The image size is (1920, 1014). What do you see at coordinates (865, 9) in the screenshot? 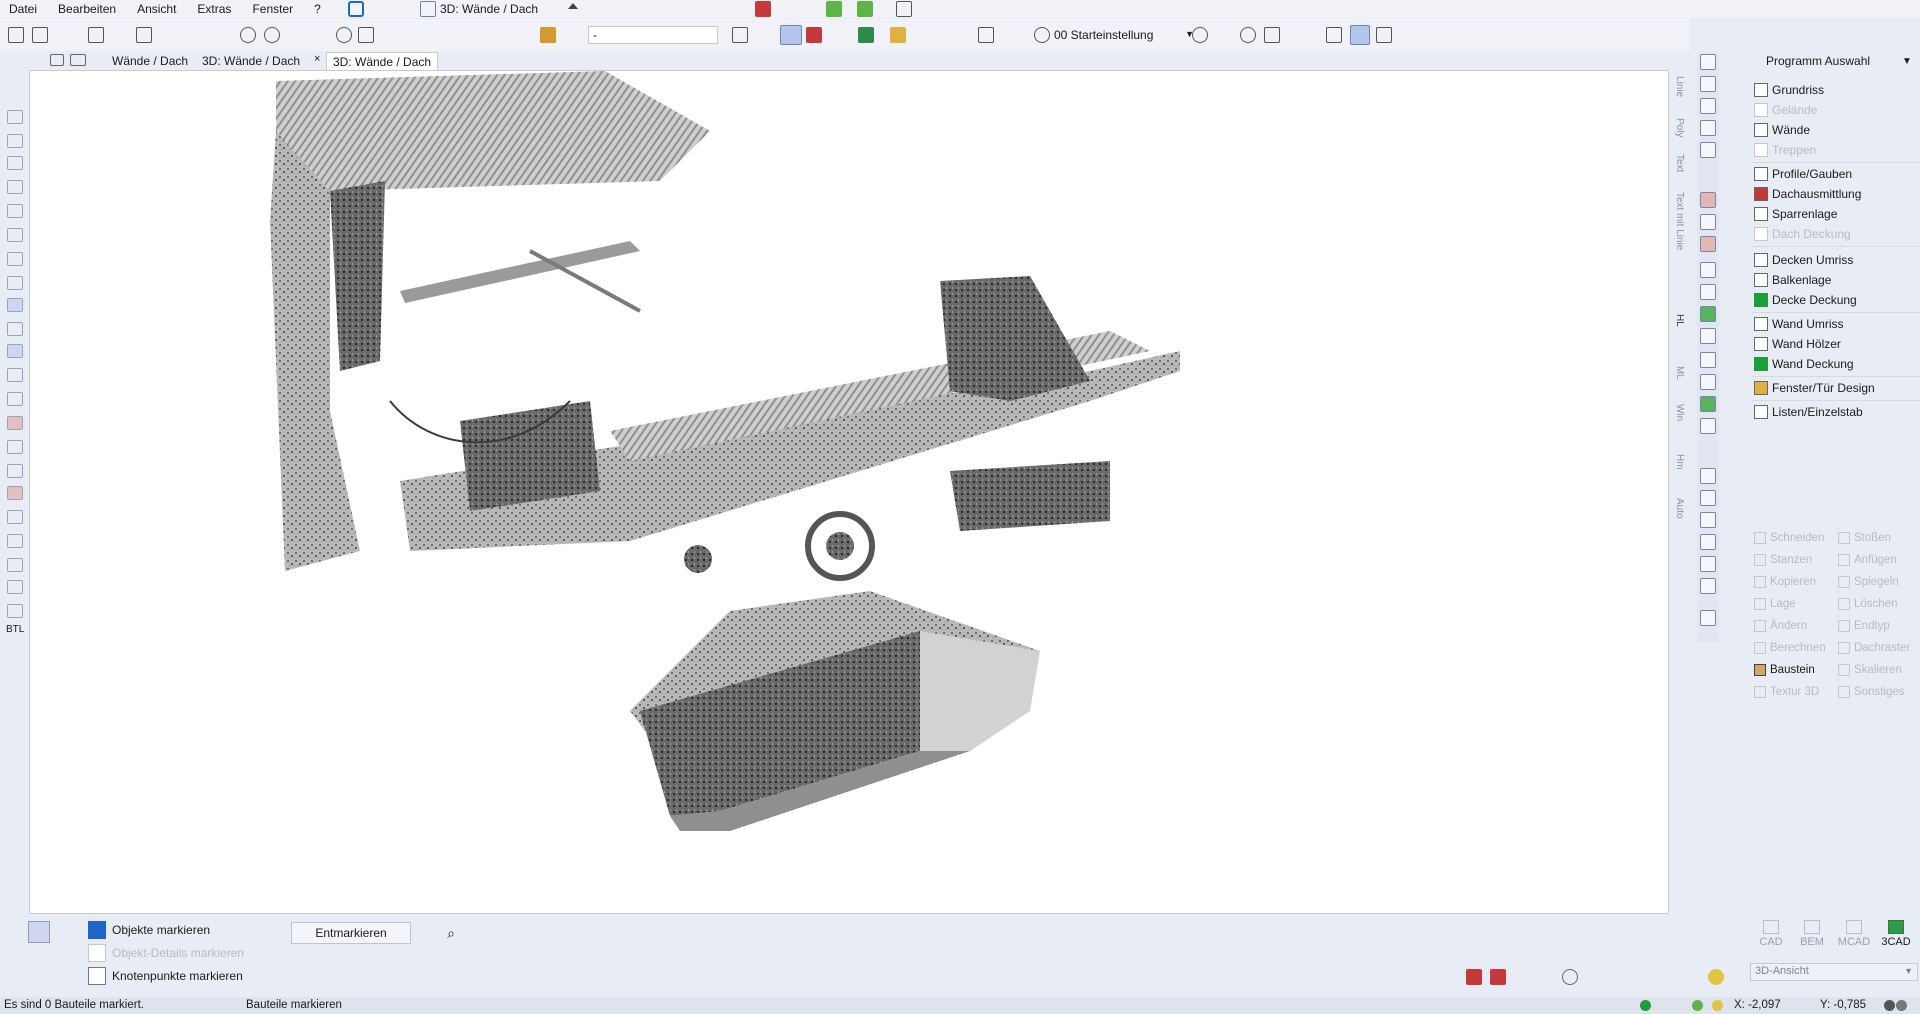
I see `green-tool-2-icon` at bounding box center [865, 9].